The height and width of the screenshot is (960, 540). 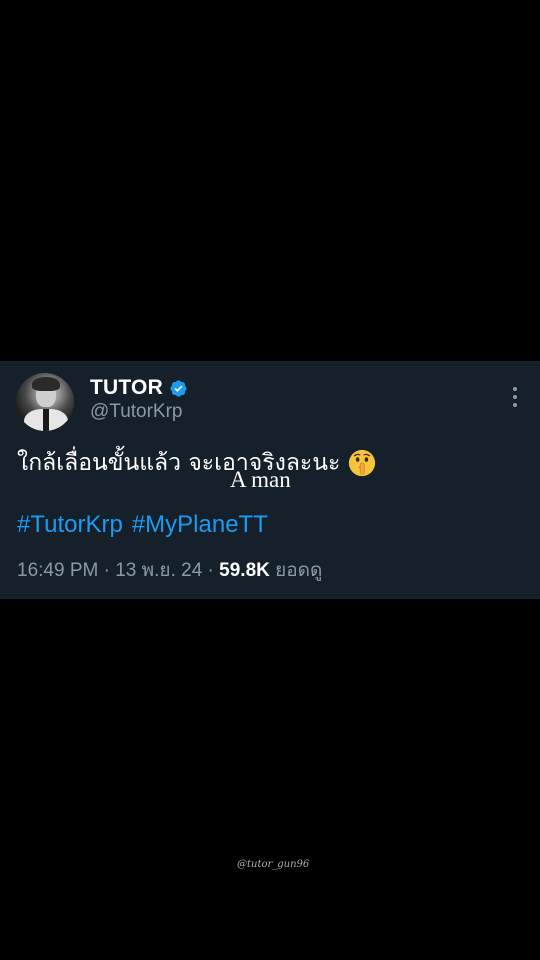 What do you see at coordinates (362, 463) in the screenshot?
I see `shushing-face-emoji-icon` at bounding box center [362, 463].